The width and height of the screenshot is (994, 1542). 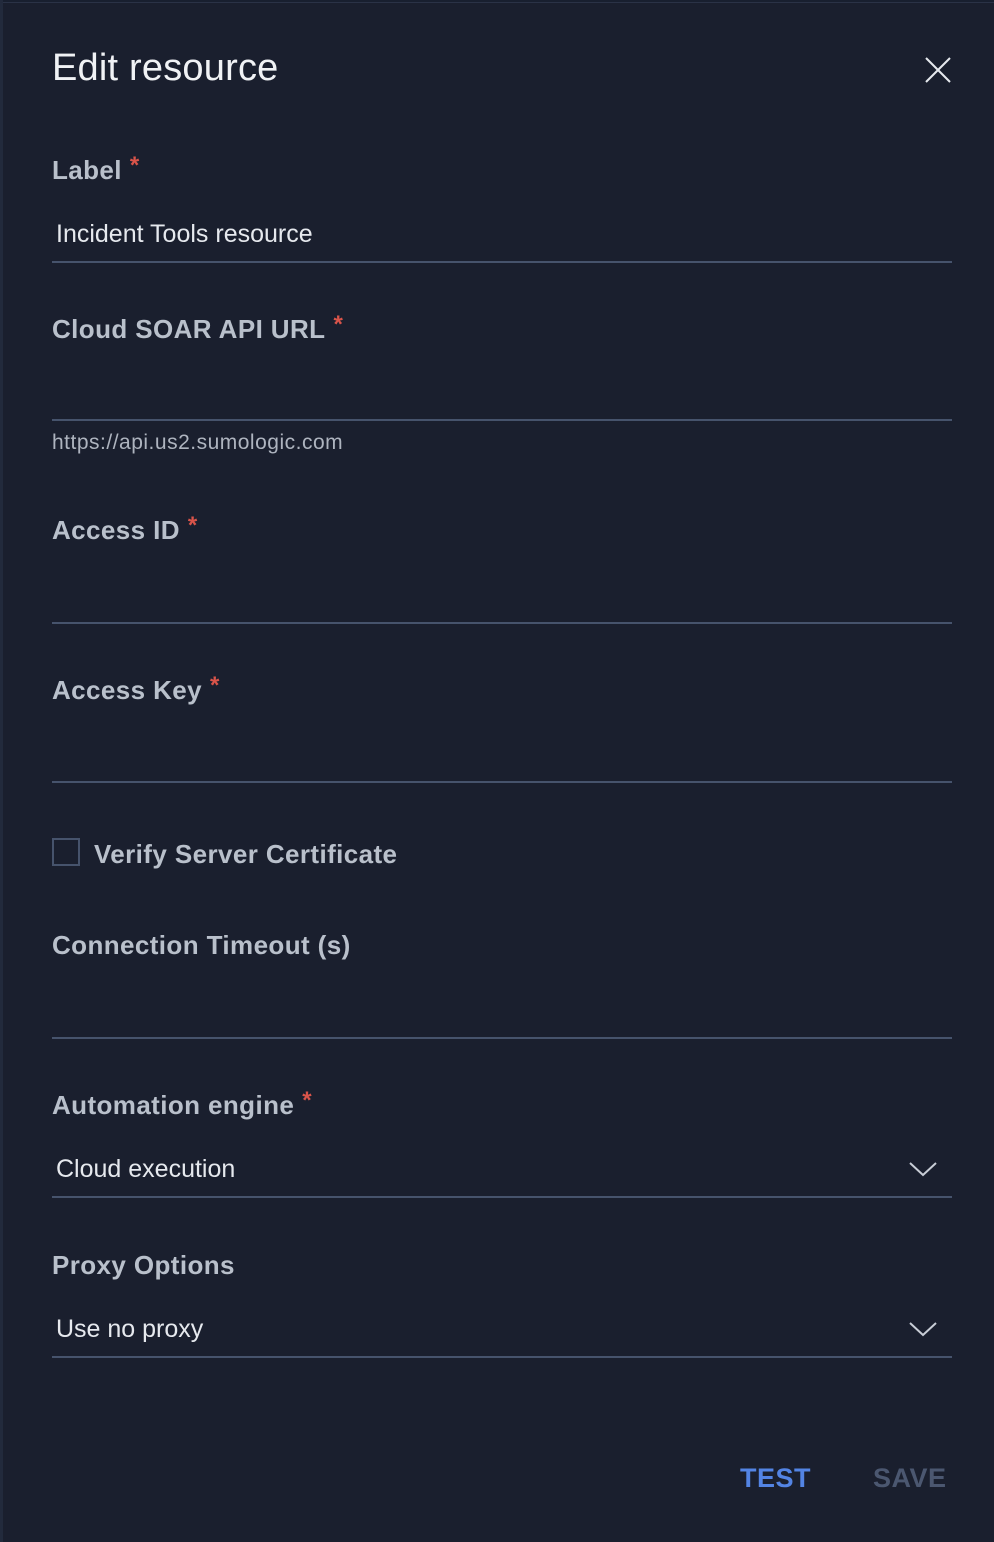 I want to click on label-text: Automation engine, so click(x=173, y=1105).